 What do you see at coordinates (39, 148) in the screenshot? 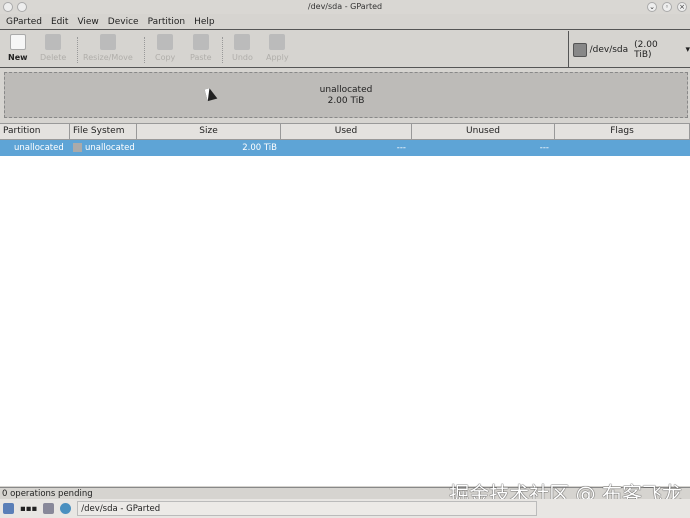
I see `cell-partition: unallocated` at bounding box center [39, 148].